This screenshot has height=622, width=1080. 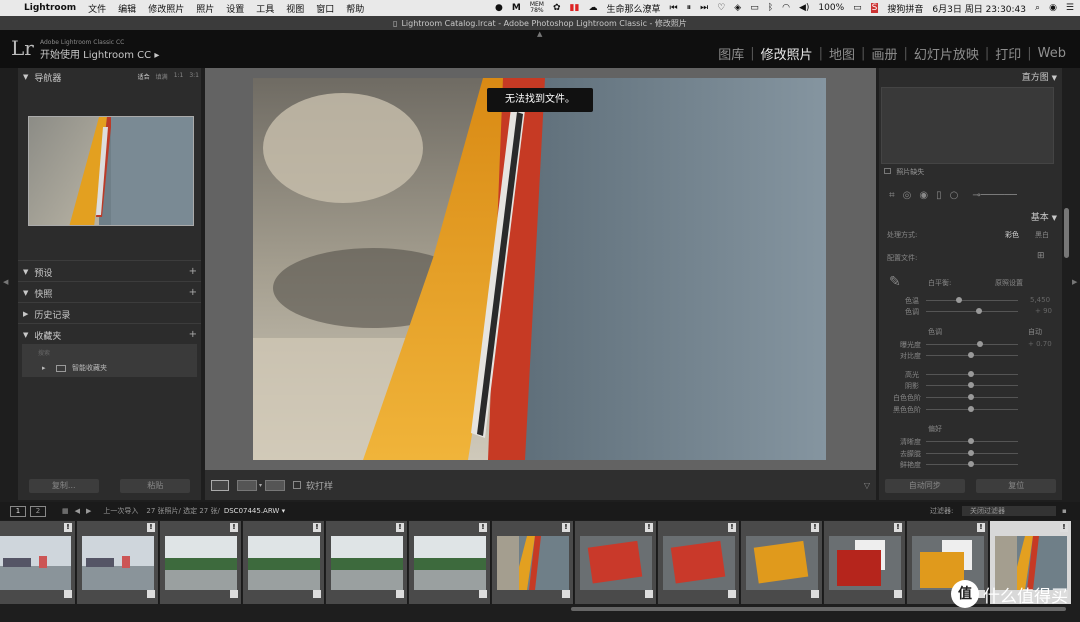 What do you see at coordinates (120, 511) in the screenshot?
I see `source-label: 上一次导入` at bounding box center [120, 511].